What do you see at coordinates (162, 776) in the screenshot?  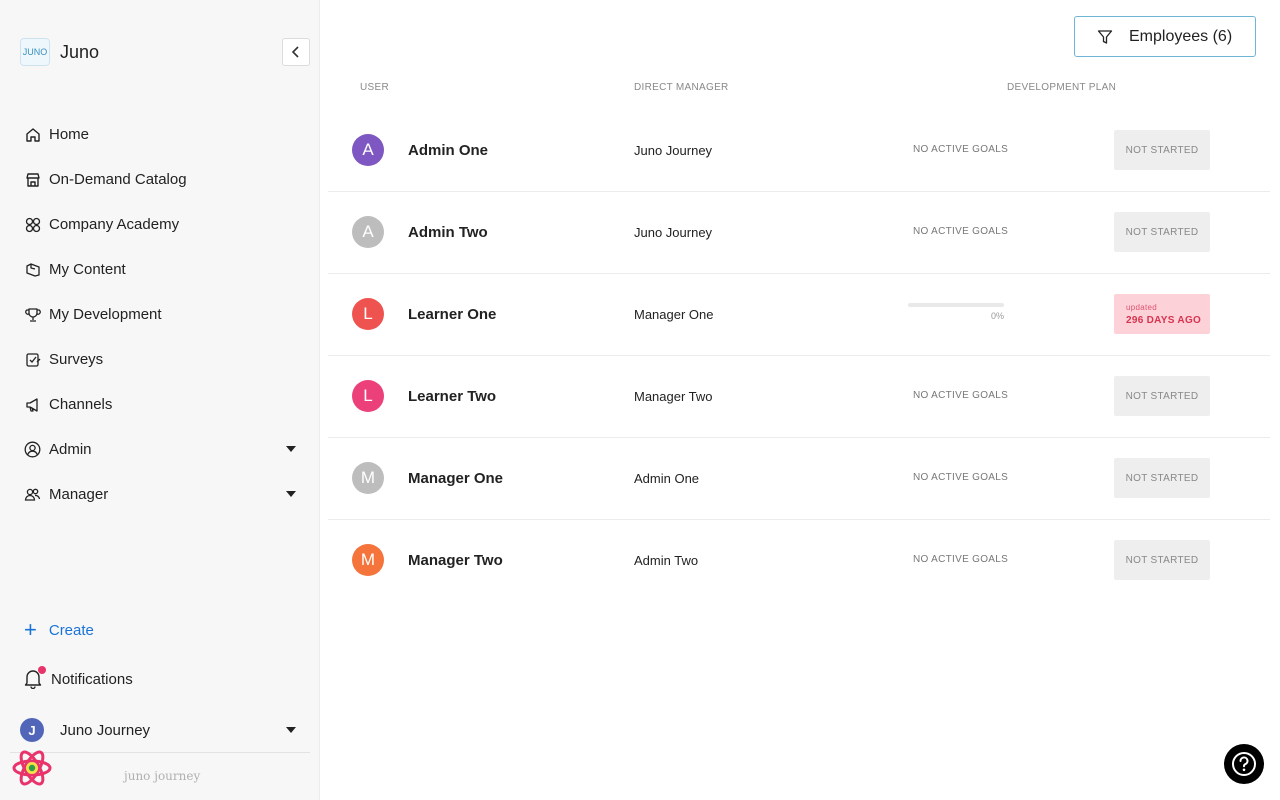 I see `footer-logo: juno journey` at bounding box center [162, 776].